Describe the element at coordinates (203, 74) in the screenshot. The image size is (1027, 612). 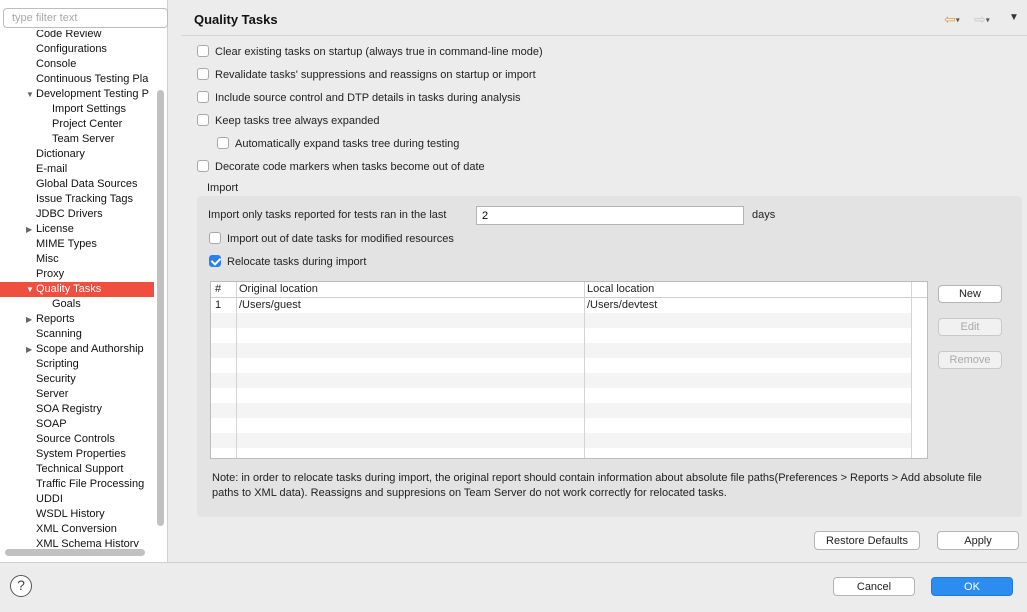
I see `revalidate-checkbox` at that location.